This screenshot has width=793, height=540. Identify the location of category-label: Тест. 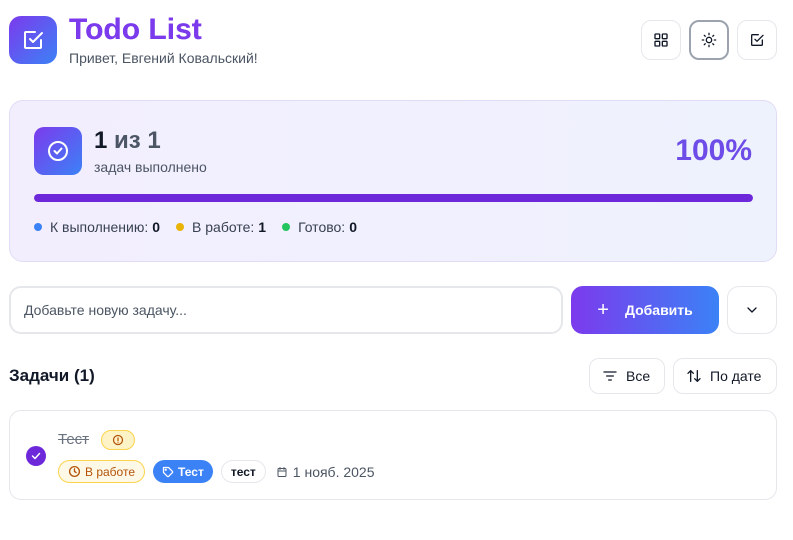
(191, 471).